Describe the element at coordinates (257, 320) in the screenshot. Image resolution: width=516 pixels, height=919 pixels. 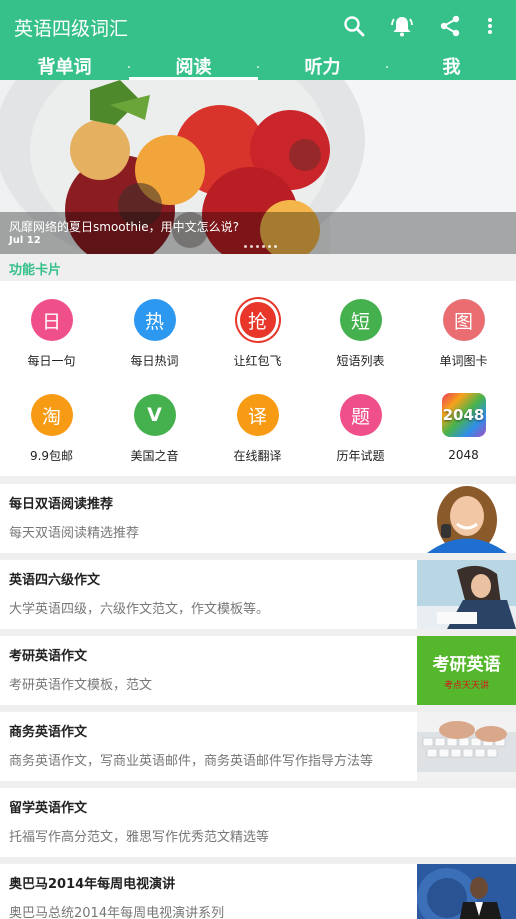
I see `red-envelope-icon: 抢` at that location.